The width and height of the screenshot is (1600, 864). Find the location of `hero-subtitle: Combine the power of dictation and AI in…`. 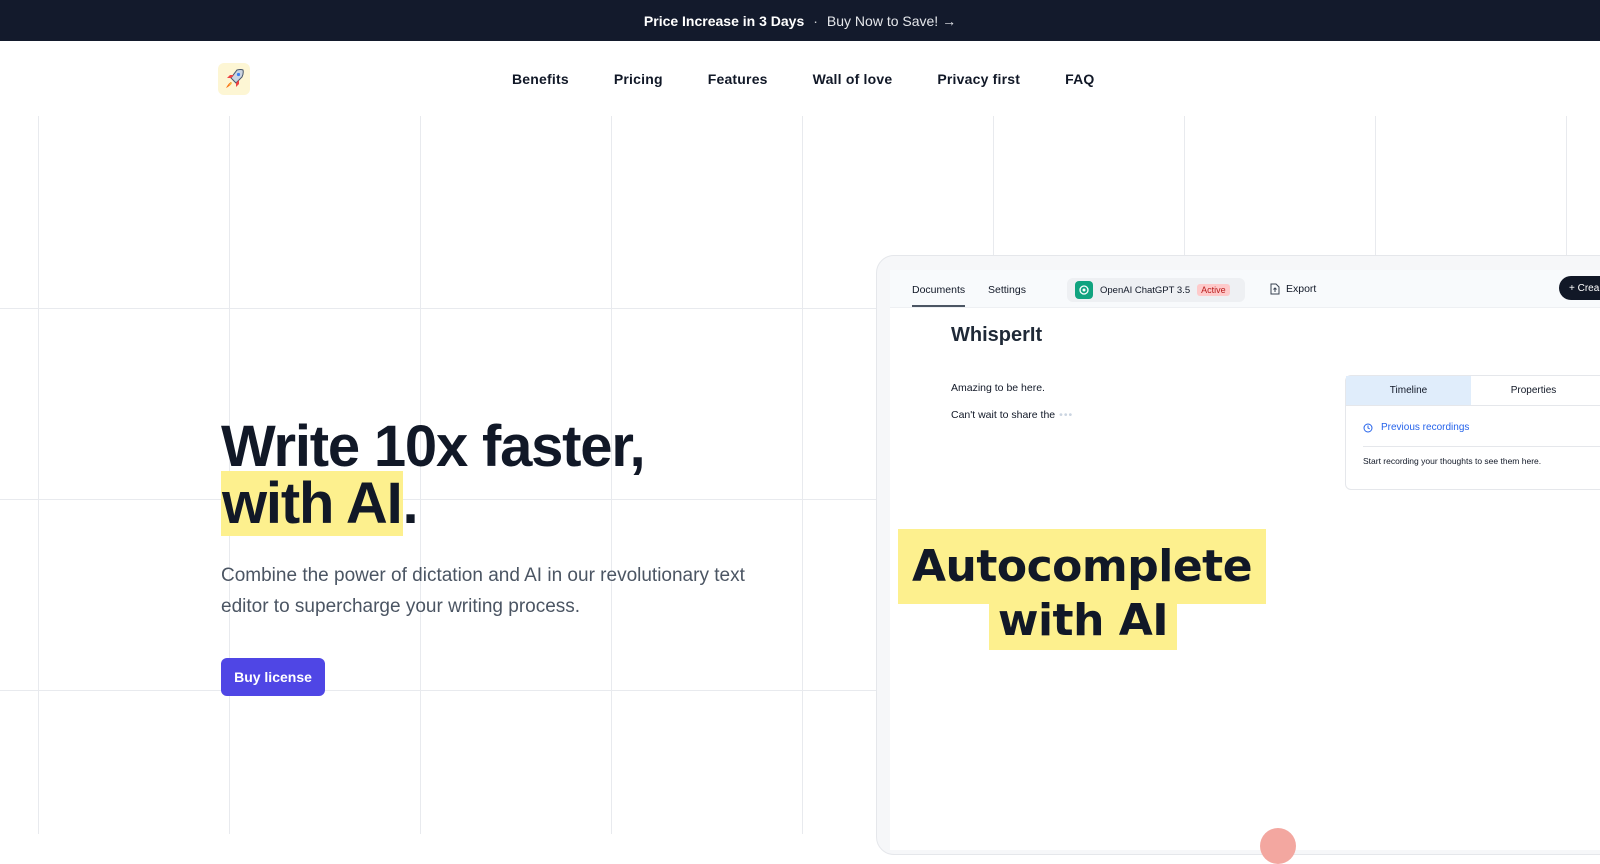

hero-subtitle: Combine the power of dictation and AI in… is located at coordinates (483, 591).